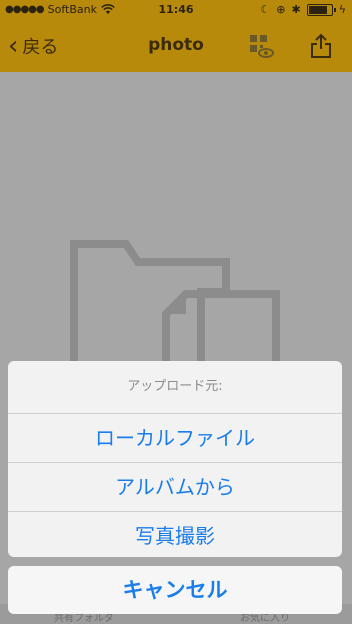 This screenshot has width=352, height=624. What do you see at coordinates (265, 9) in the screenshot?
I see `moon-icon: ☾` at bounding box center [265, 9].